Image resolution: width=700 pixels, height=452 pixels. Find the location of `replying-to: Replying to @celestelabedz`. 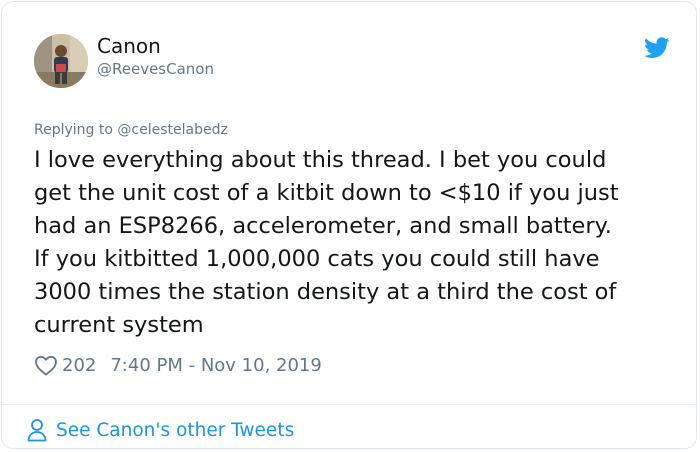

replying-to: Replying to @celestelabedz is located at coordinates (131, 130).